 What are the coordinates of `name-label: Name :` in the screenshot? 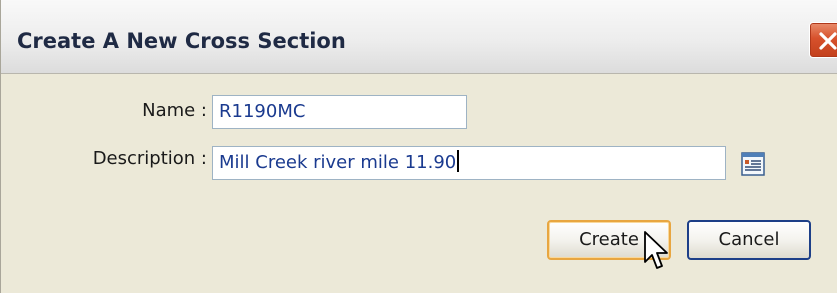 It's located at (174, 110).